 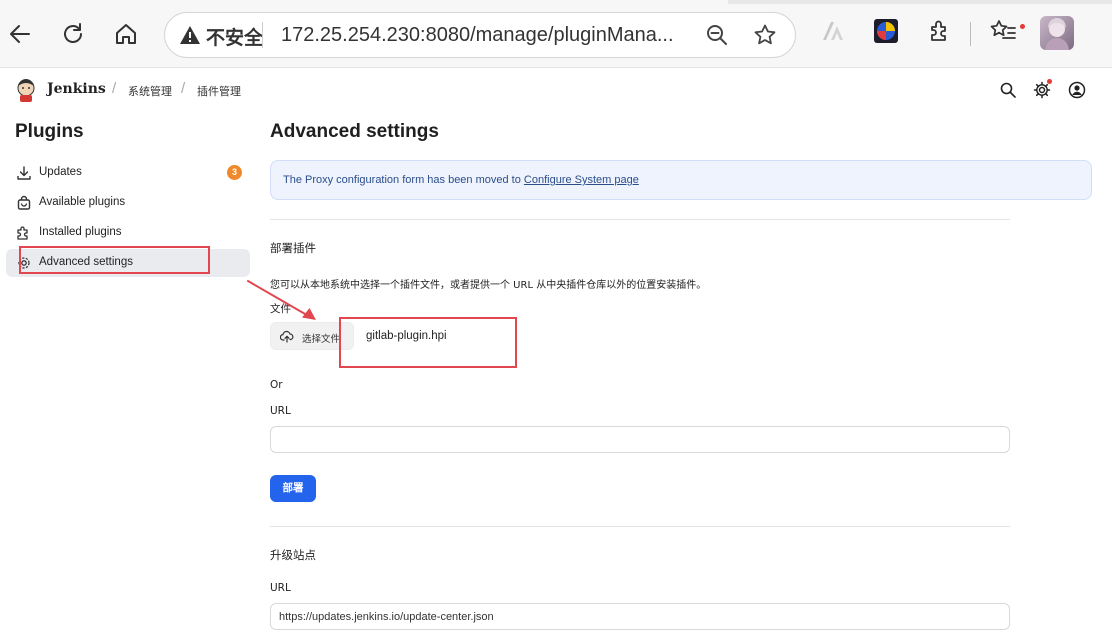 I want to click on favorite-star-icon, so click(x=765, y=35).